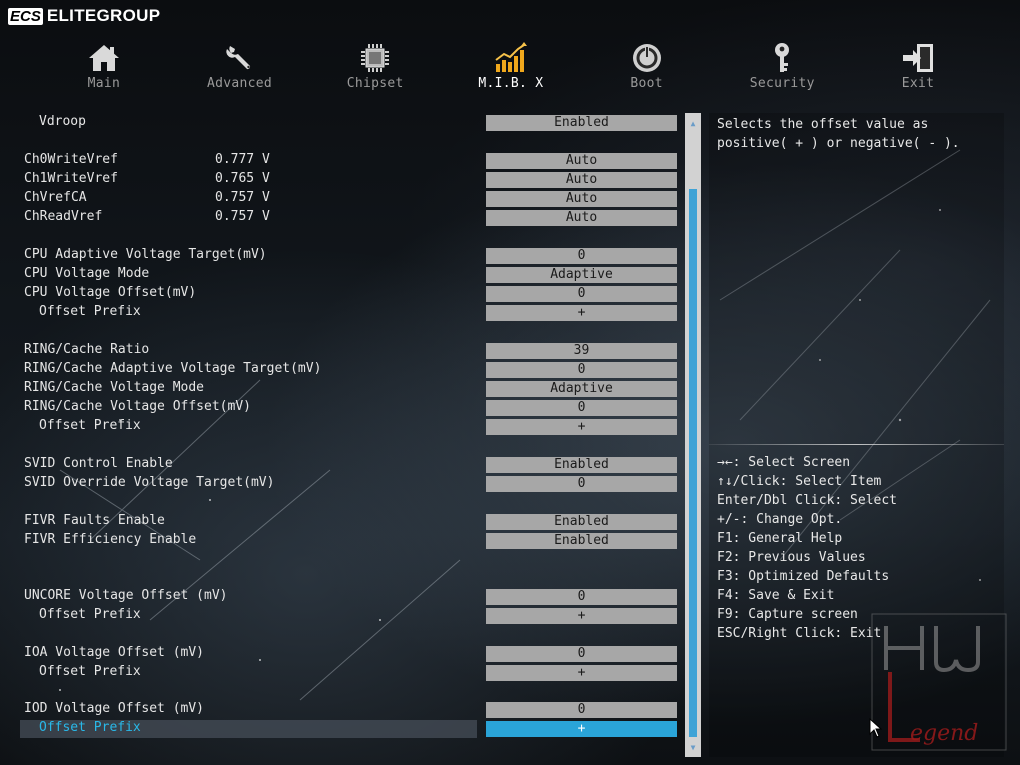 This screenshot has height=765, width=1020. What do you see at coordinates (351, 464) in the screenshot?
I see `setting-row-svid-control-enable: SVID Control Enable Enabled` at bounding box center [351, 464].